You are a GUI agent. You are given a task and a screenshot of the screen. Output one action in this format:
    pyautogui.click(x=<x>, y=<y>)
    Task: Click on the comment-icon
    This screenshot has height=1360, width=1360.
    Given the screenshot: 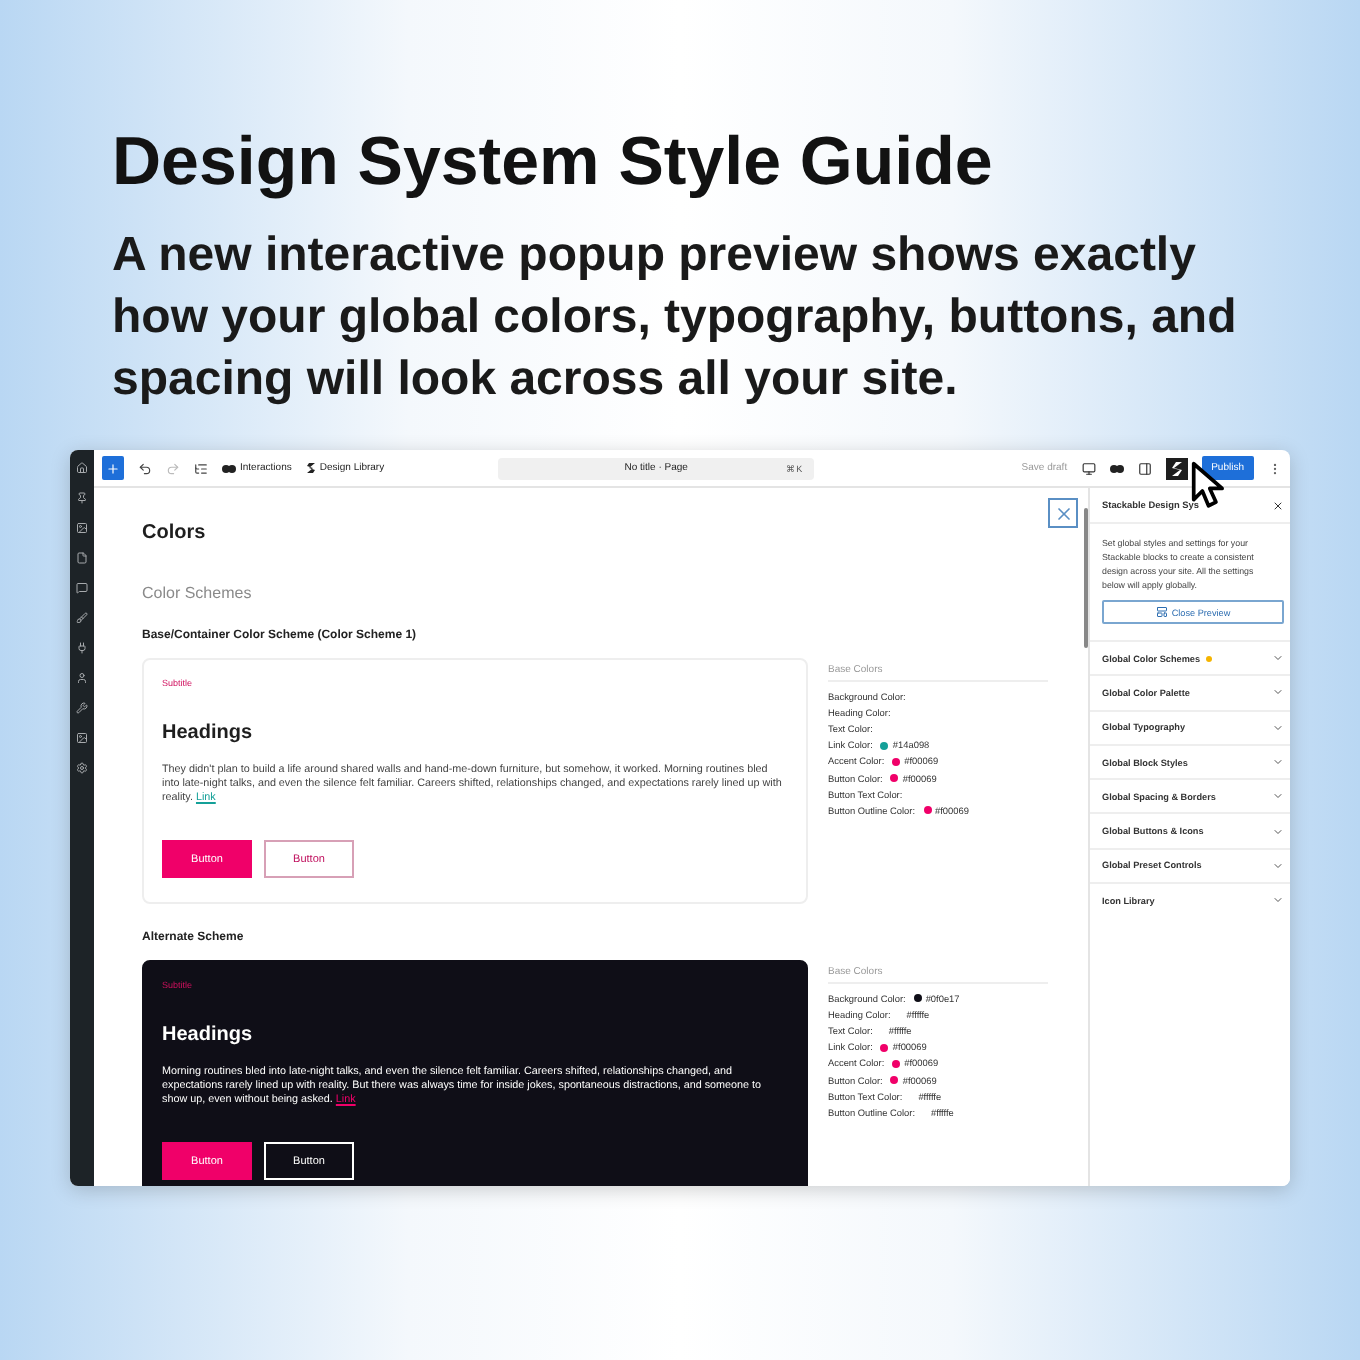 What is the action you would take?
    pyautogui.click(x=82, y=588)
    